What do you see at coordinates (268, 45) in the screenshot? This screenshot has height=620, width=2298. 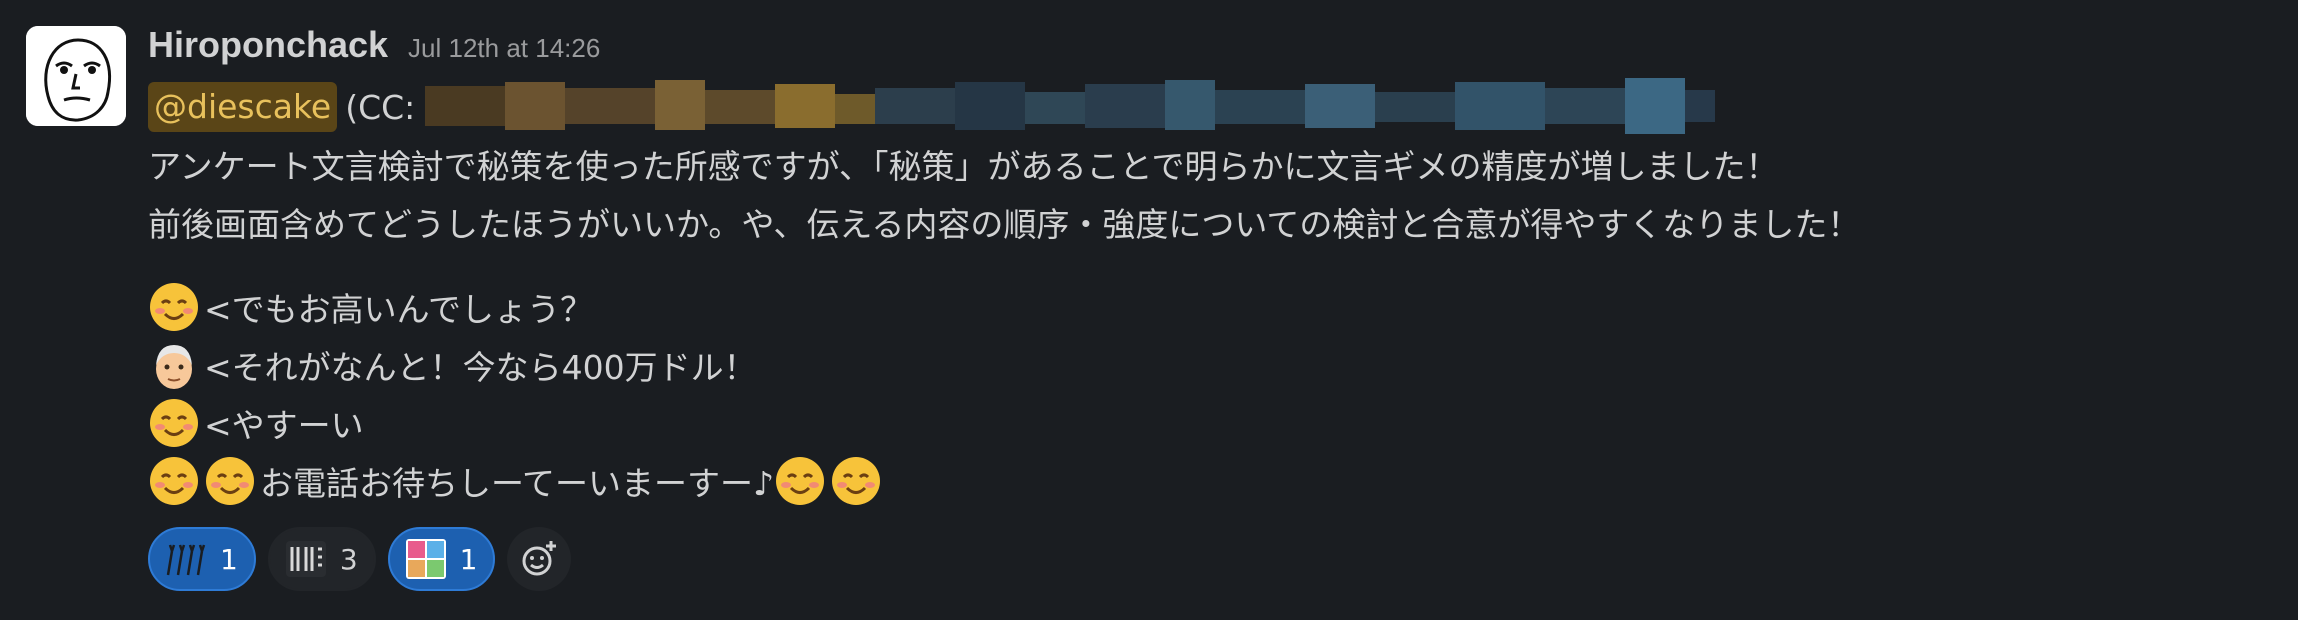 I see `author-name: Hiroponchack` at bounding box center [268, 45].